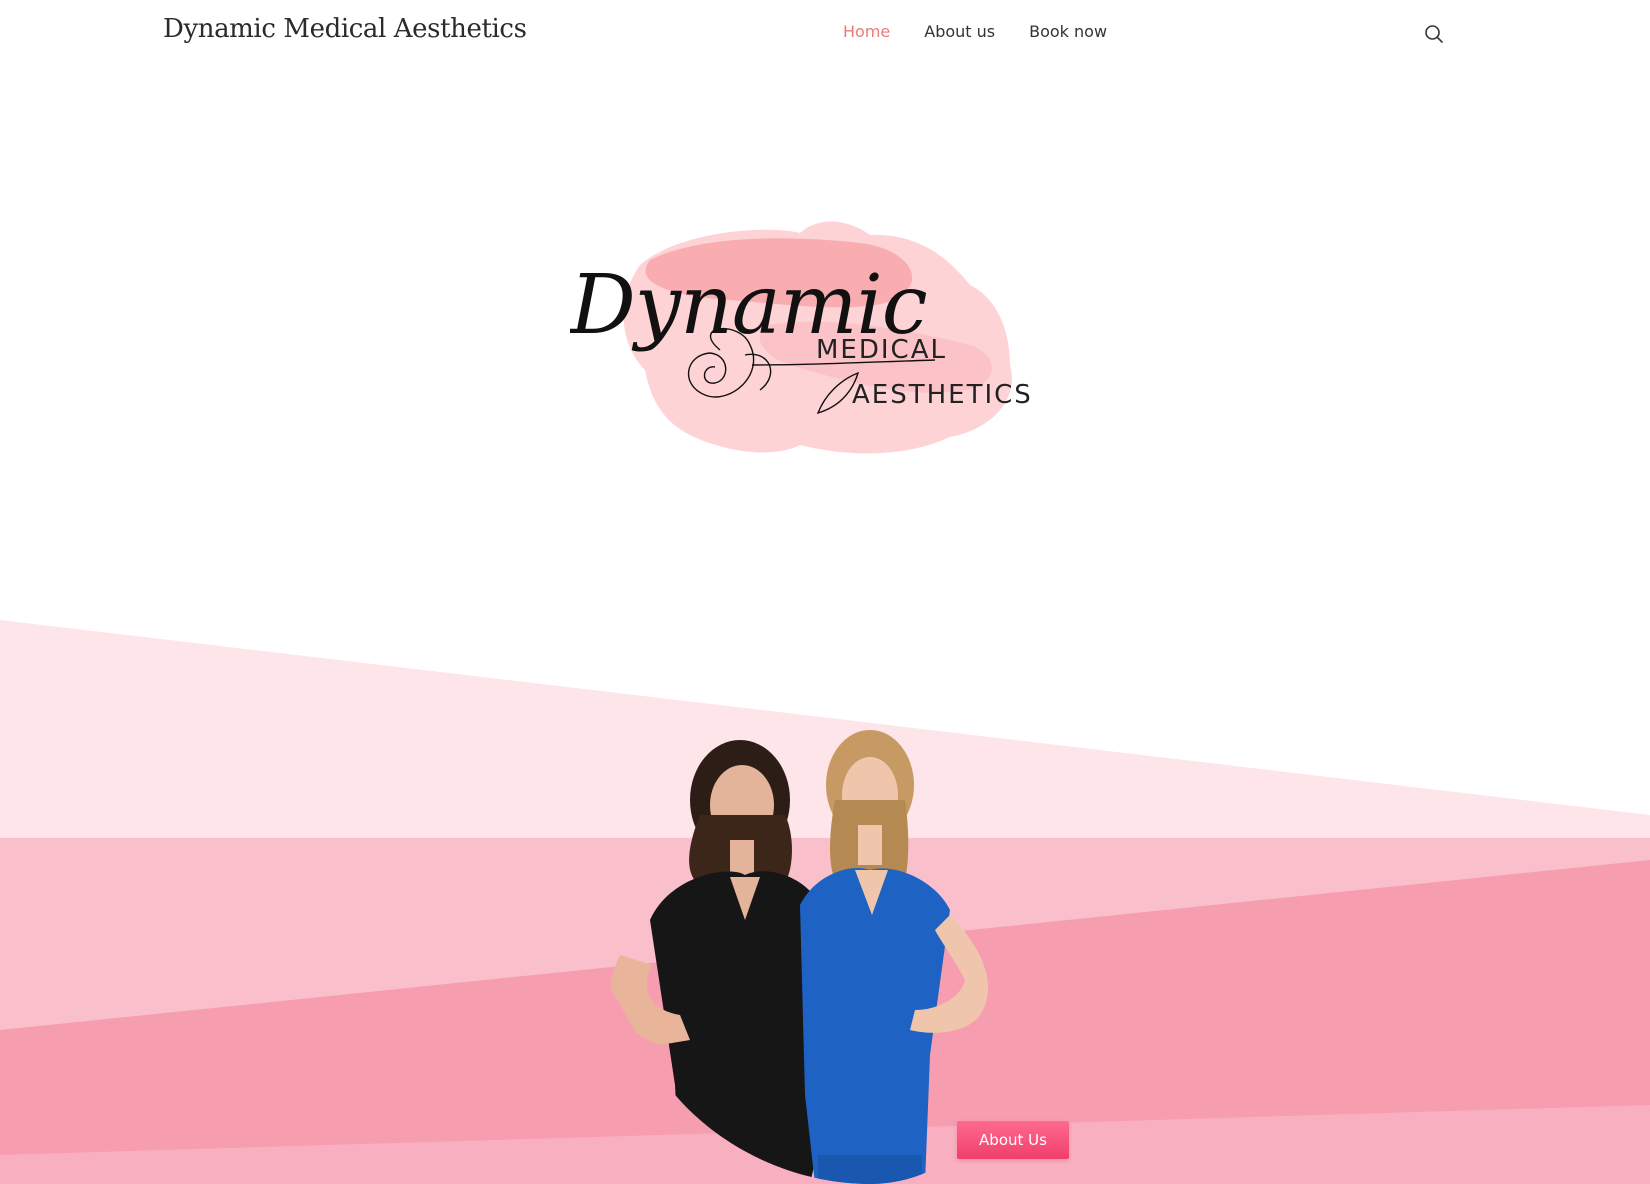 This screenshot has height=1184, width=1650. What do you see at coordinates (1068, 31) in the screenshot?
I see `nav-book-now: Book now` at bounding box center [1068, 31].